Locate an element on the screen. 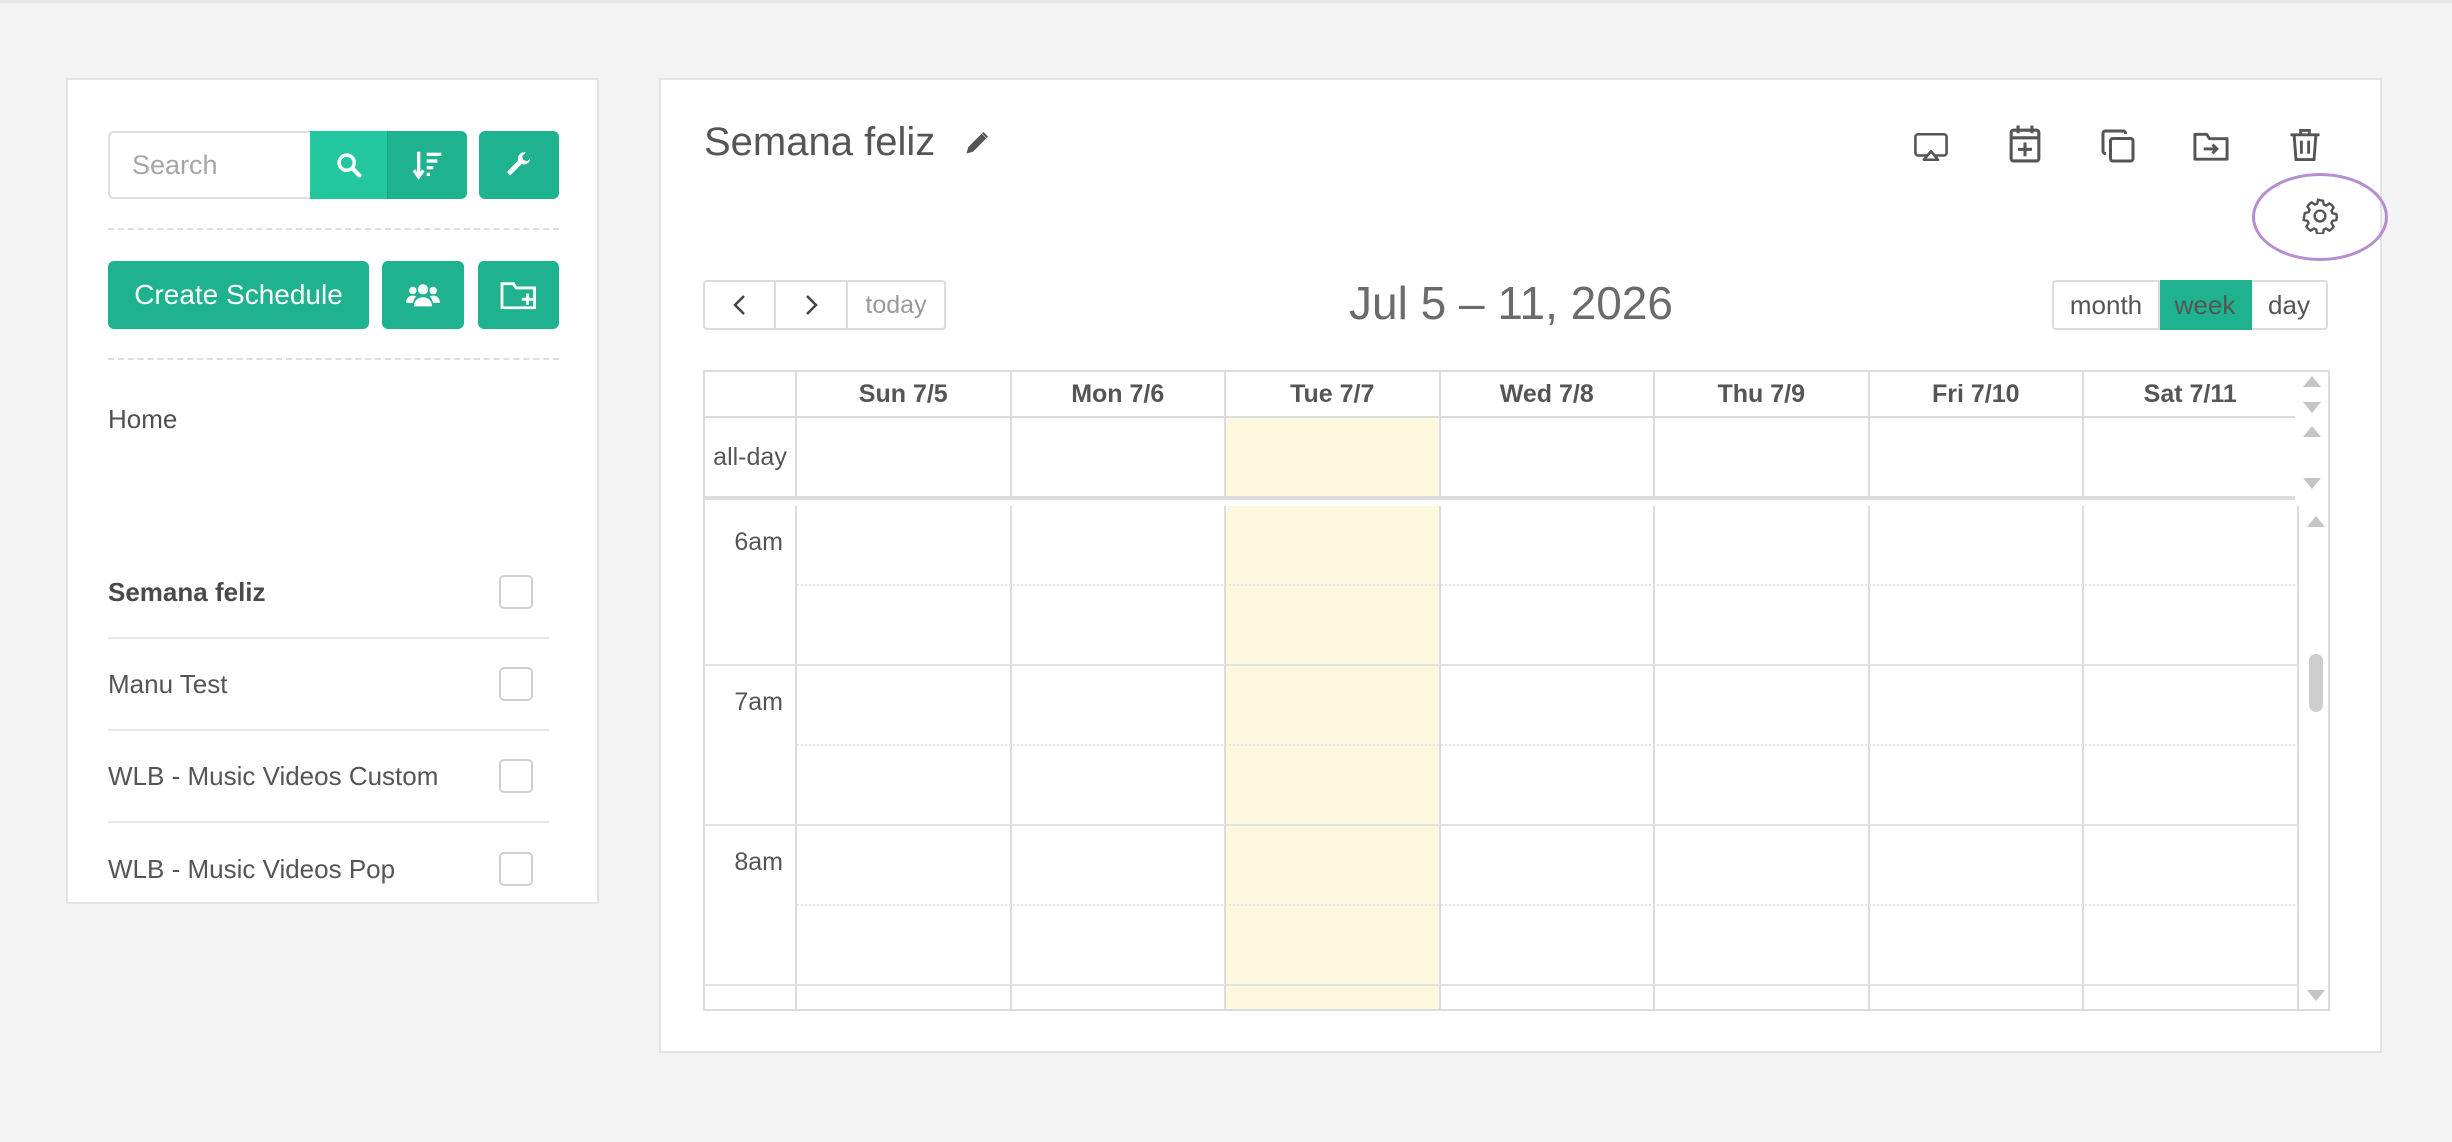 This screenshot has height=1142, width=2452. calendar-add-icon is located at coordinates (2025, 144).